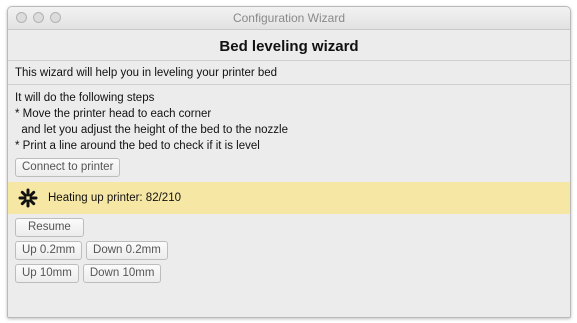 The image size is (577, 323). I want to click on small-step-row: Up 0.2mm Down 0.2mm, so click(289, 250).